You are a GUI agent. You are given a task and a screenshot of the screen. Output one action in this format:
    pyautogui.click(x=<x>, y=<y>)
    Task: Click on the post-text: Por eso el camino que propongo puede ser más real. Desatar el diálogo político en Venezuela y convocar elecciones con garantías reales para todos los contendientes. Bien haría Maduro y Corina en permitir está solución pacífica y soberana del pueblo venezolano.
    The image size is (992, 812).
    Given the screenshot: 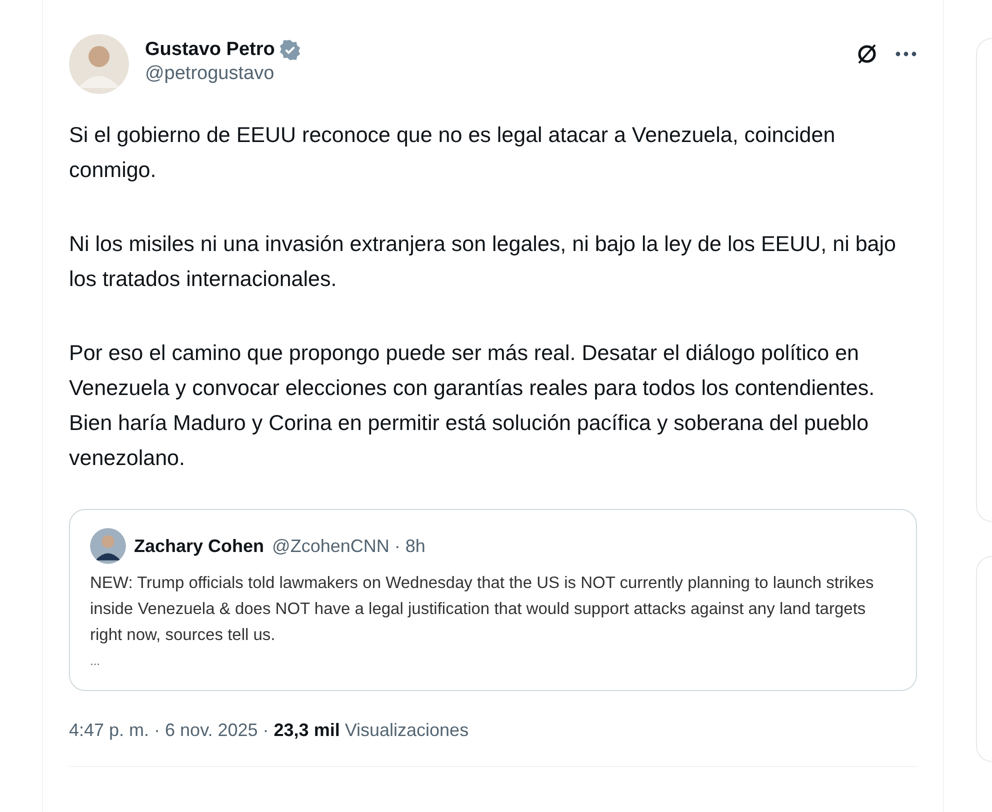 What is the action you would take?
    pyautogui.click(x=472, y=406)
    